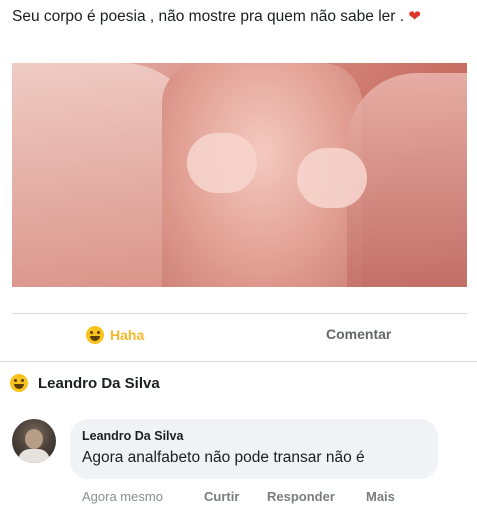 The width and height of the screenshot is (477, 507). Describe the element at coordinates (223, 457) in the screenshot. I see `comment-text: Agora analfabeto não pode transar não é` at that location.